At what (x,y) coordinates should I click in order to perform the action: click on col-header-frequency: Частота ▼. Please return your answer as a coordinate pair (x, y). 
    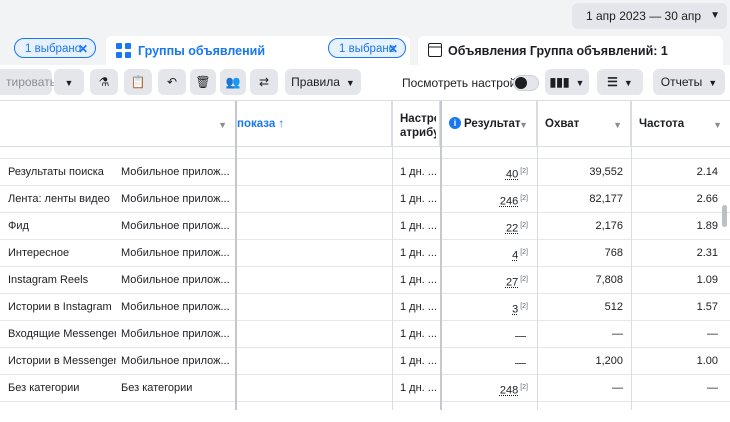
    Looking at the image, I should click on (680, 124).